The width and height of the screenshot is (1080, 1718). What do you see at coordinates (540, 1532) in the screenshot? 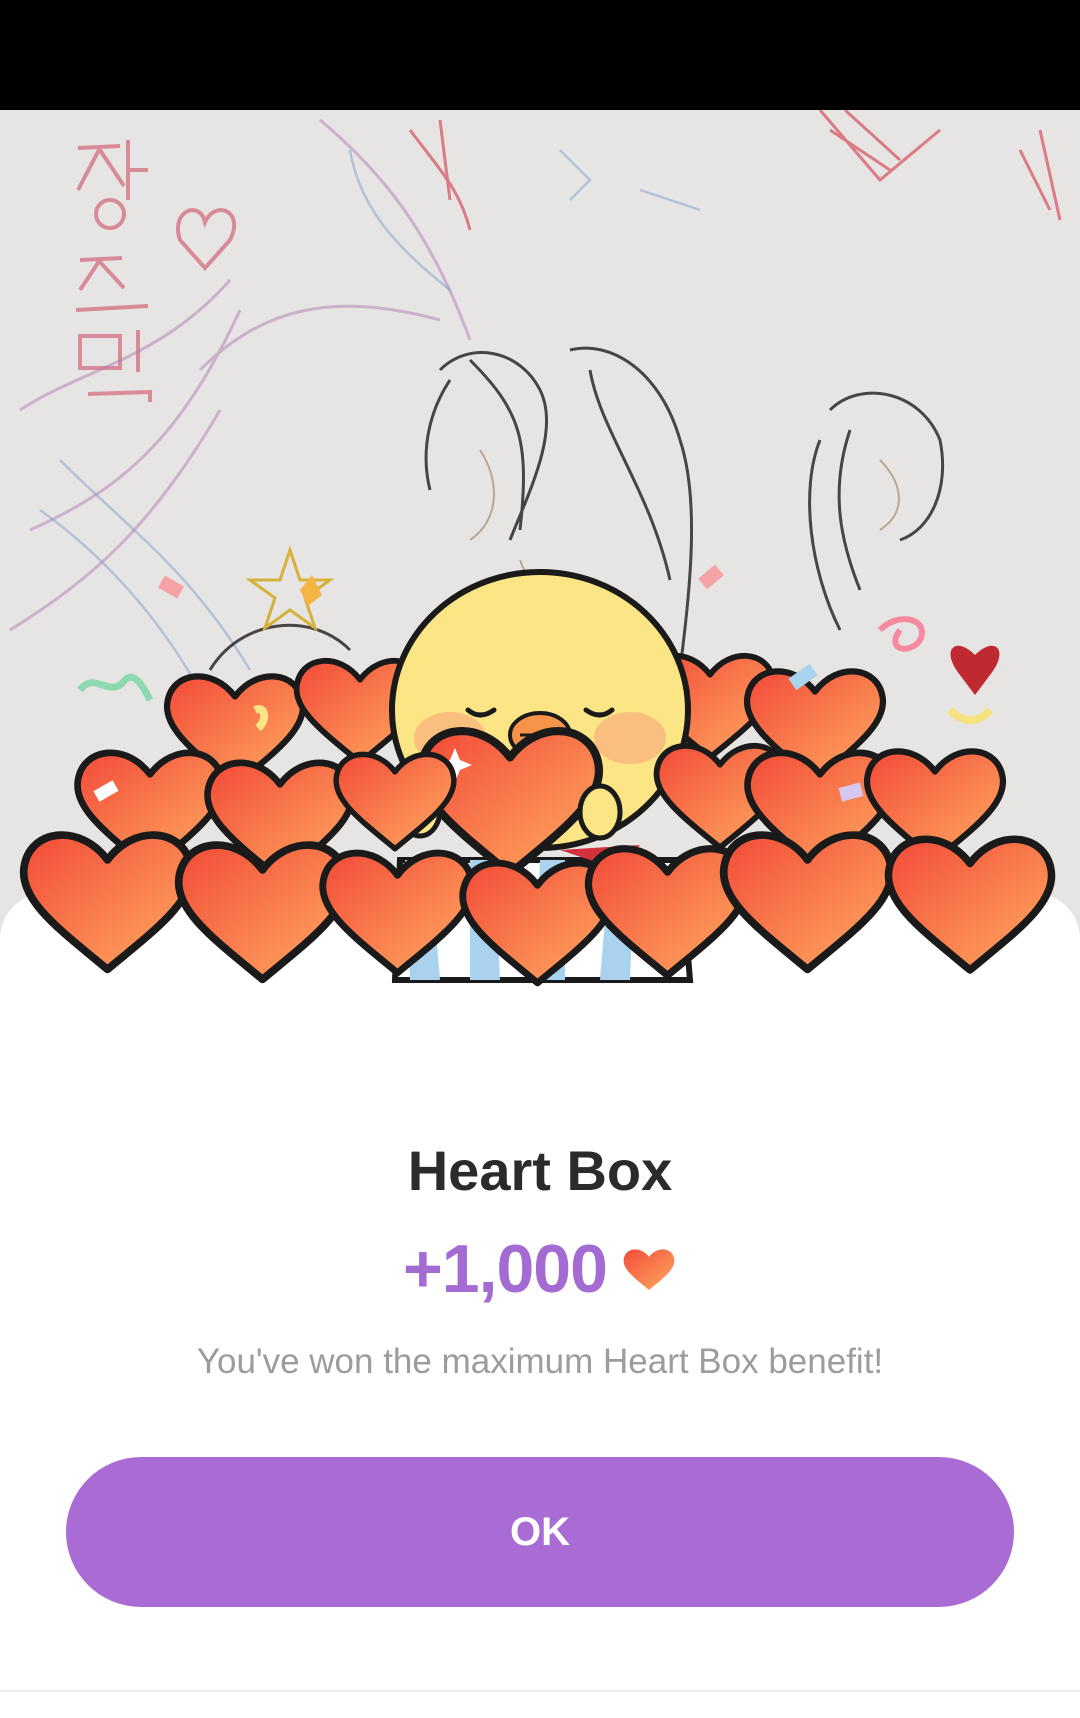
I see `ok-button: OK` at bounding box center [540, 1532].